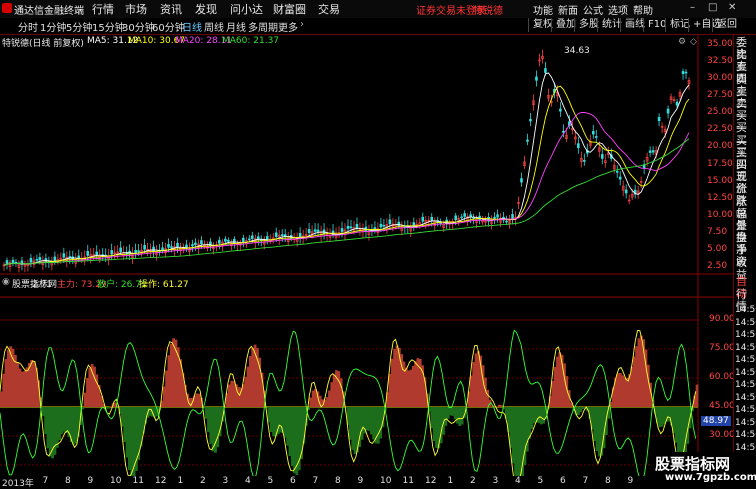 Image resolution: width=756 pixels, height=489 pixels. Describe the element at coordinates (329, 9) in the screenshot. I see `menu-trade: 交易` at that location.